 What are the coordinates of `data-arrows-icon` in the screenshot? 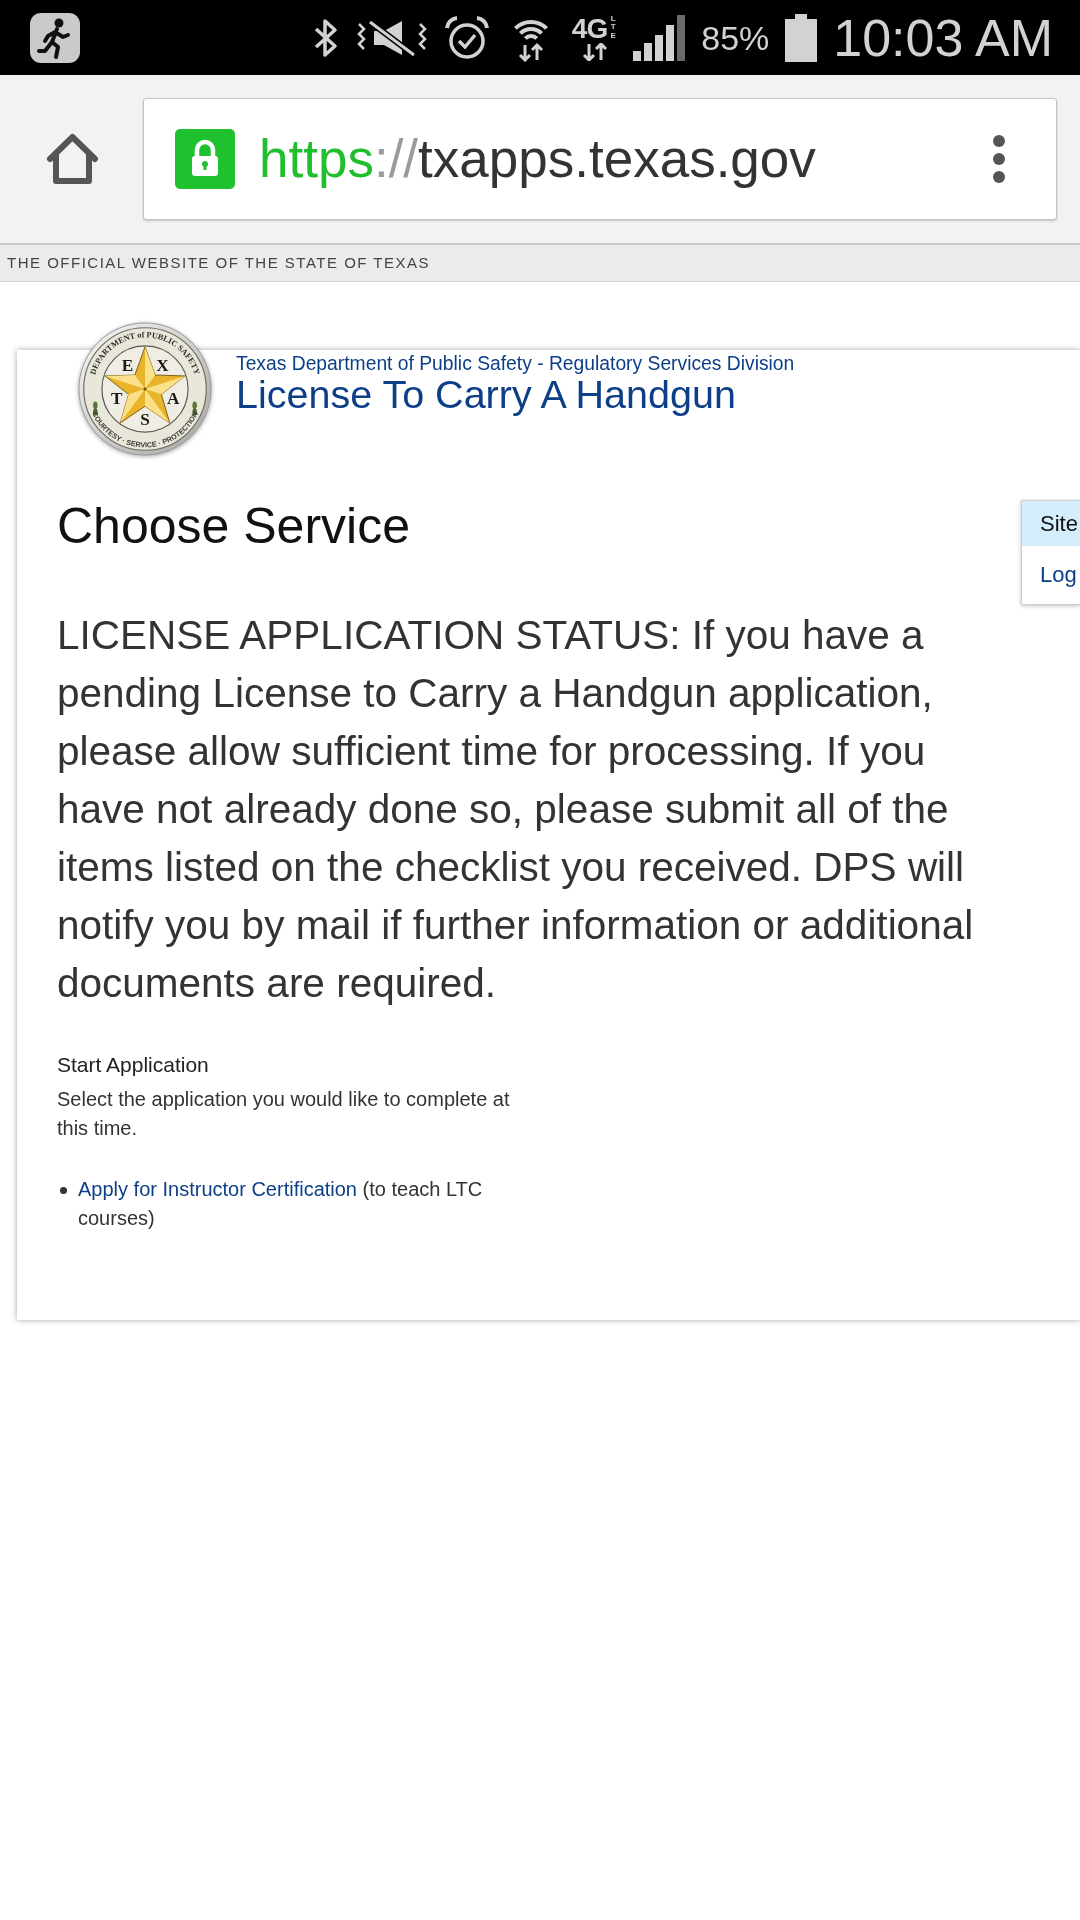 It's located at (594, 51).